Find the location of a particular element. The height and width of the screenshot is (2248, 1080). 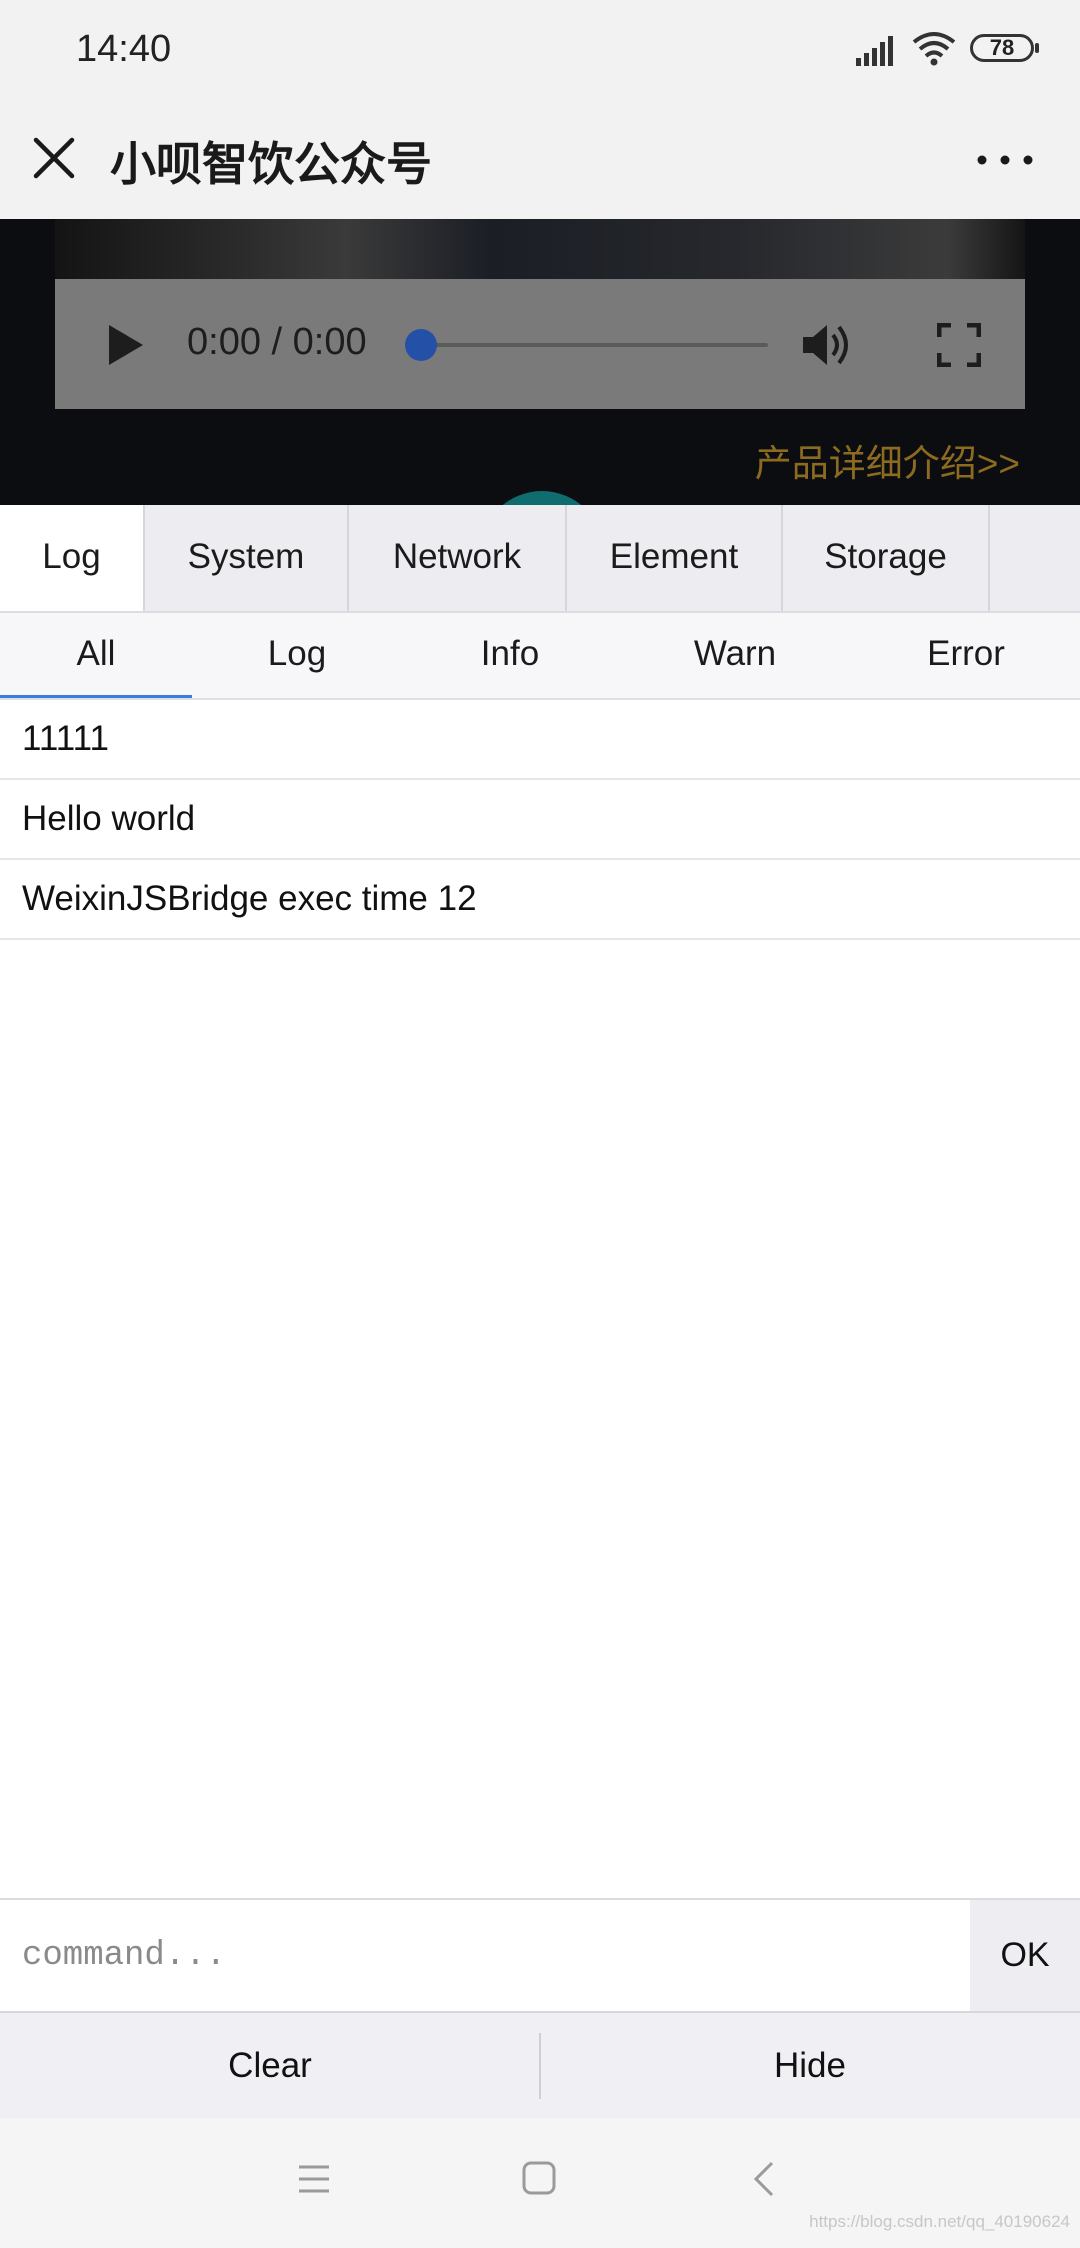

video-progress-track is located at coordinates (594, 345).